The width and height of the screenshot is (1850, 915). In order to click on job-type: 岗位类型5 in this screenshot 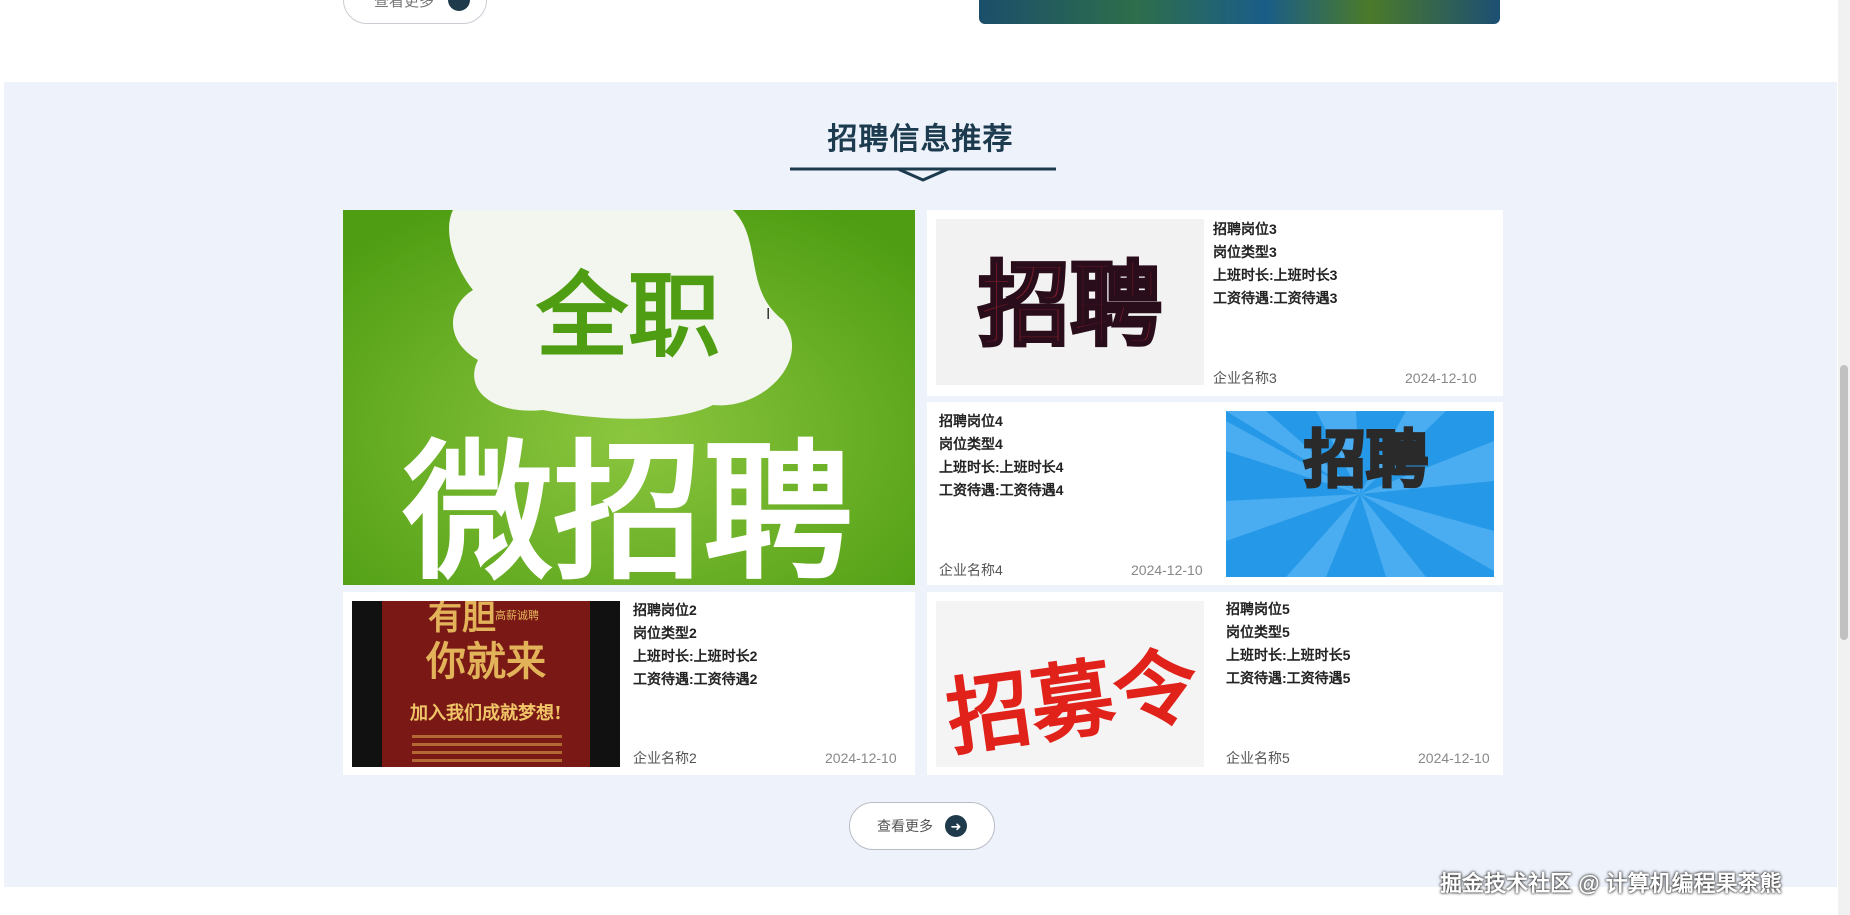, I will do `click(1258, 632)`.